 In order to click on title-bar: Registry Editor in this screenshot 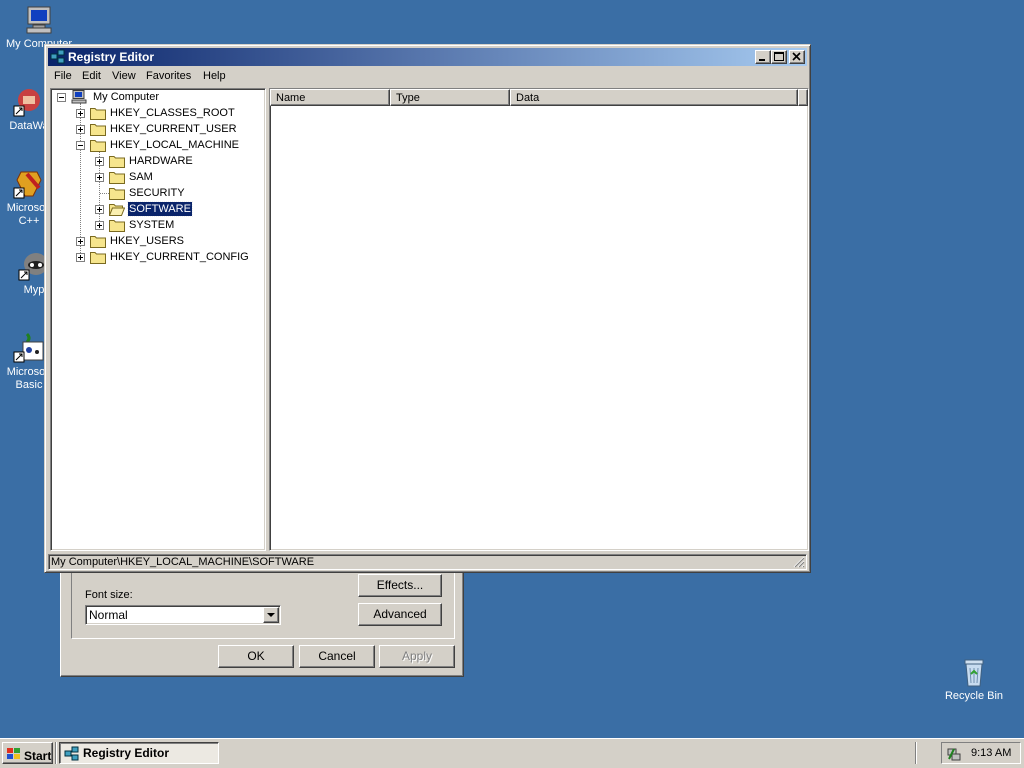, I will do `click(427, 57)`.